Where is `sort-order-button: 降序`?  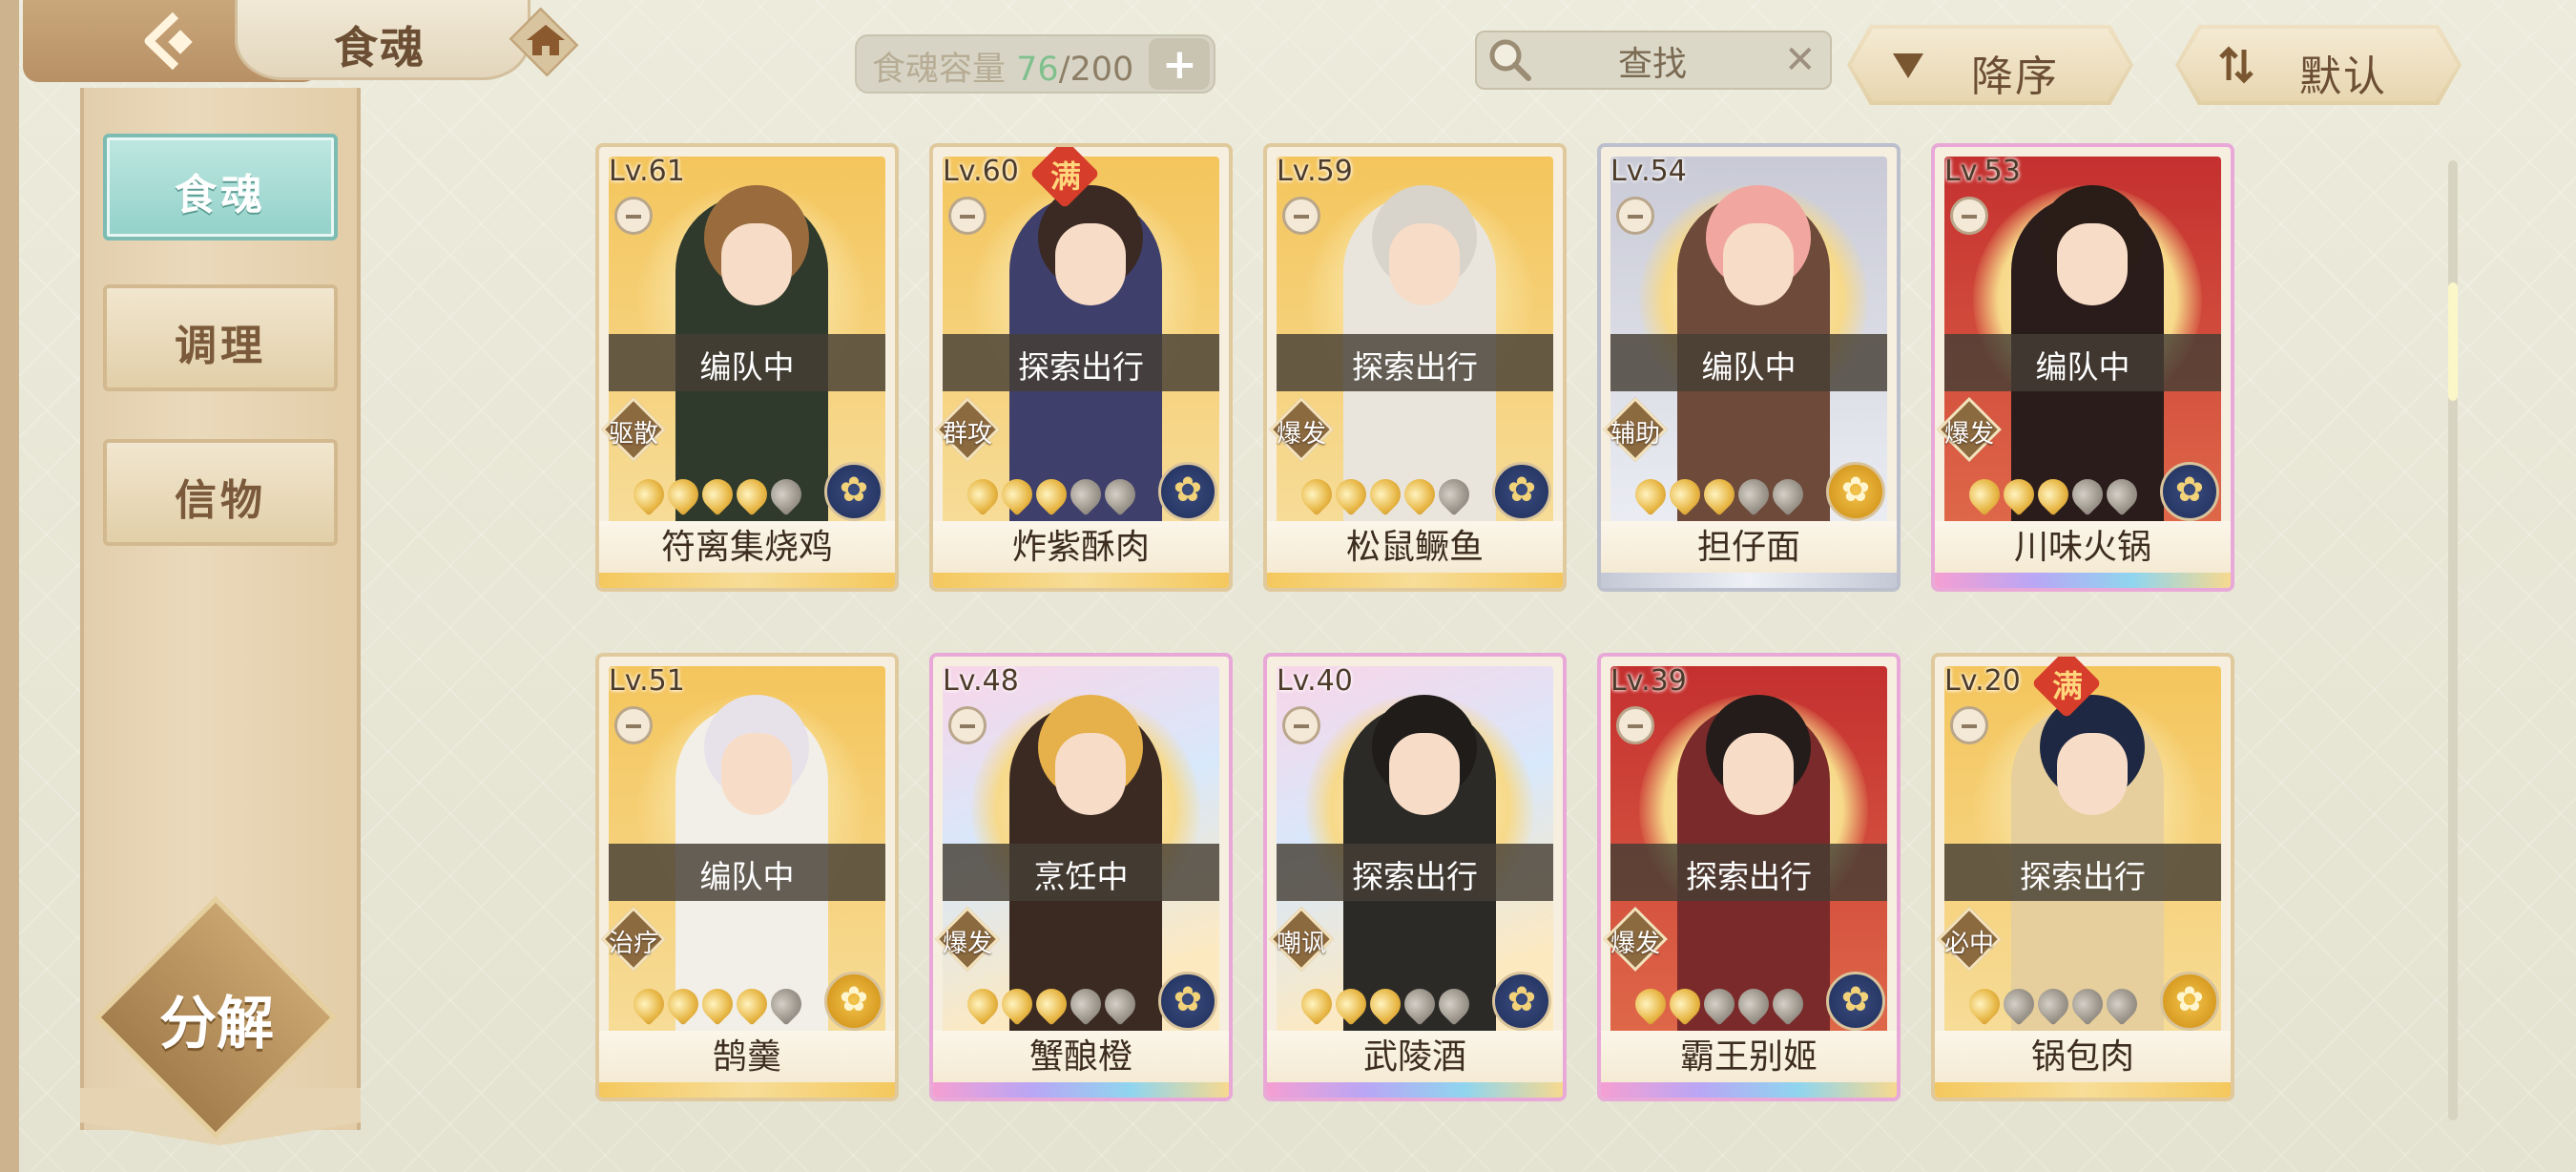 sort-order-button: 降序 is located at coordinates (1990, 65).